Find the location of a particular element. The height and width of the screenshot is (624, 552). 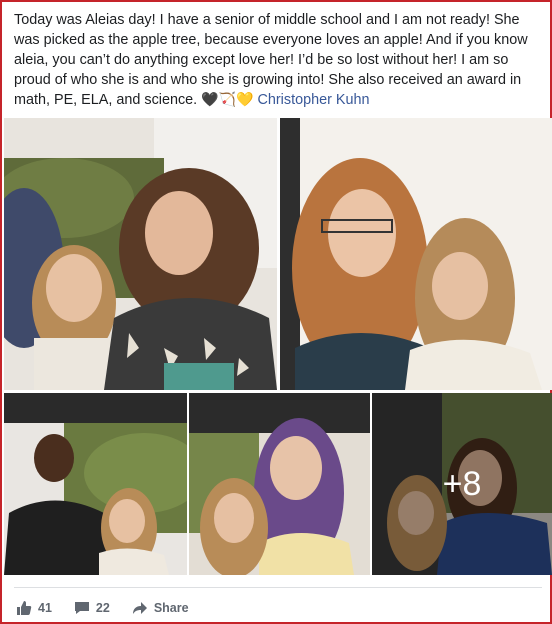

thumbs-up-icon is located at coordinates (24, 608).